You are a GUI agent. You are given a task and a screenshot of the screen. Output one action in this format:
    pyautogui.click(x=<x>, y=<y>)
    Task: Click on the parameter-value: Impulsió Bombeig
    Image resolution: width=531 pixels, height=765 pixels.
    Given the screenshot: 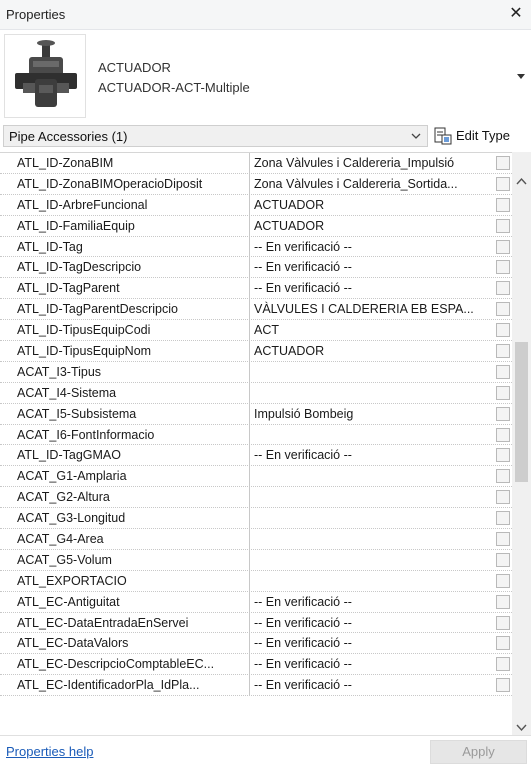 What is the action you would take?
    pyautogui.click(x=373, y=414)
    